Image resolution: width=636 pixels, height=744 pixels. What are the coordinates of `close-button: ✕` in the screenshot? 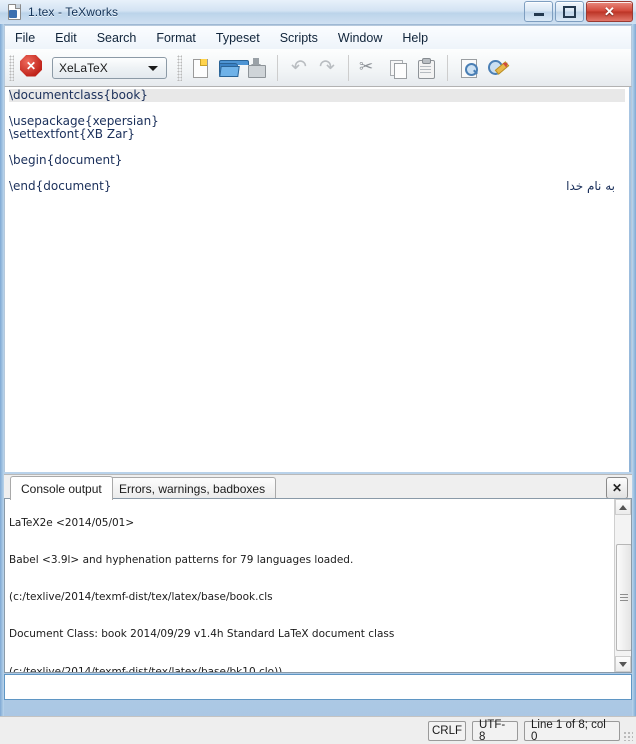 It's located at (609, 11).